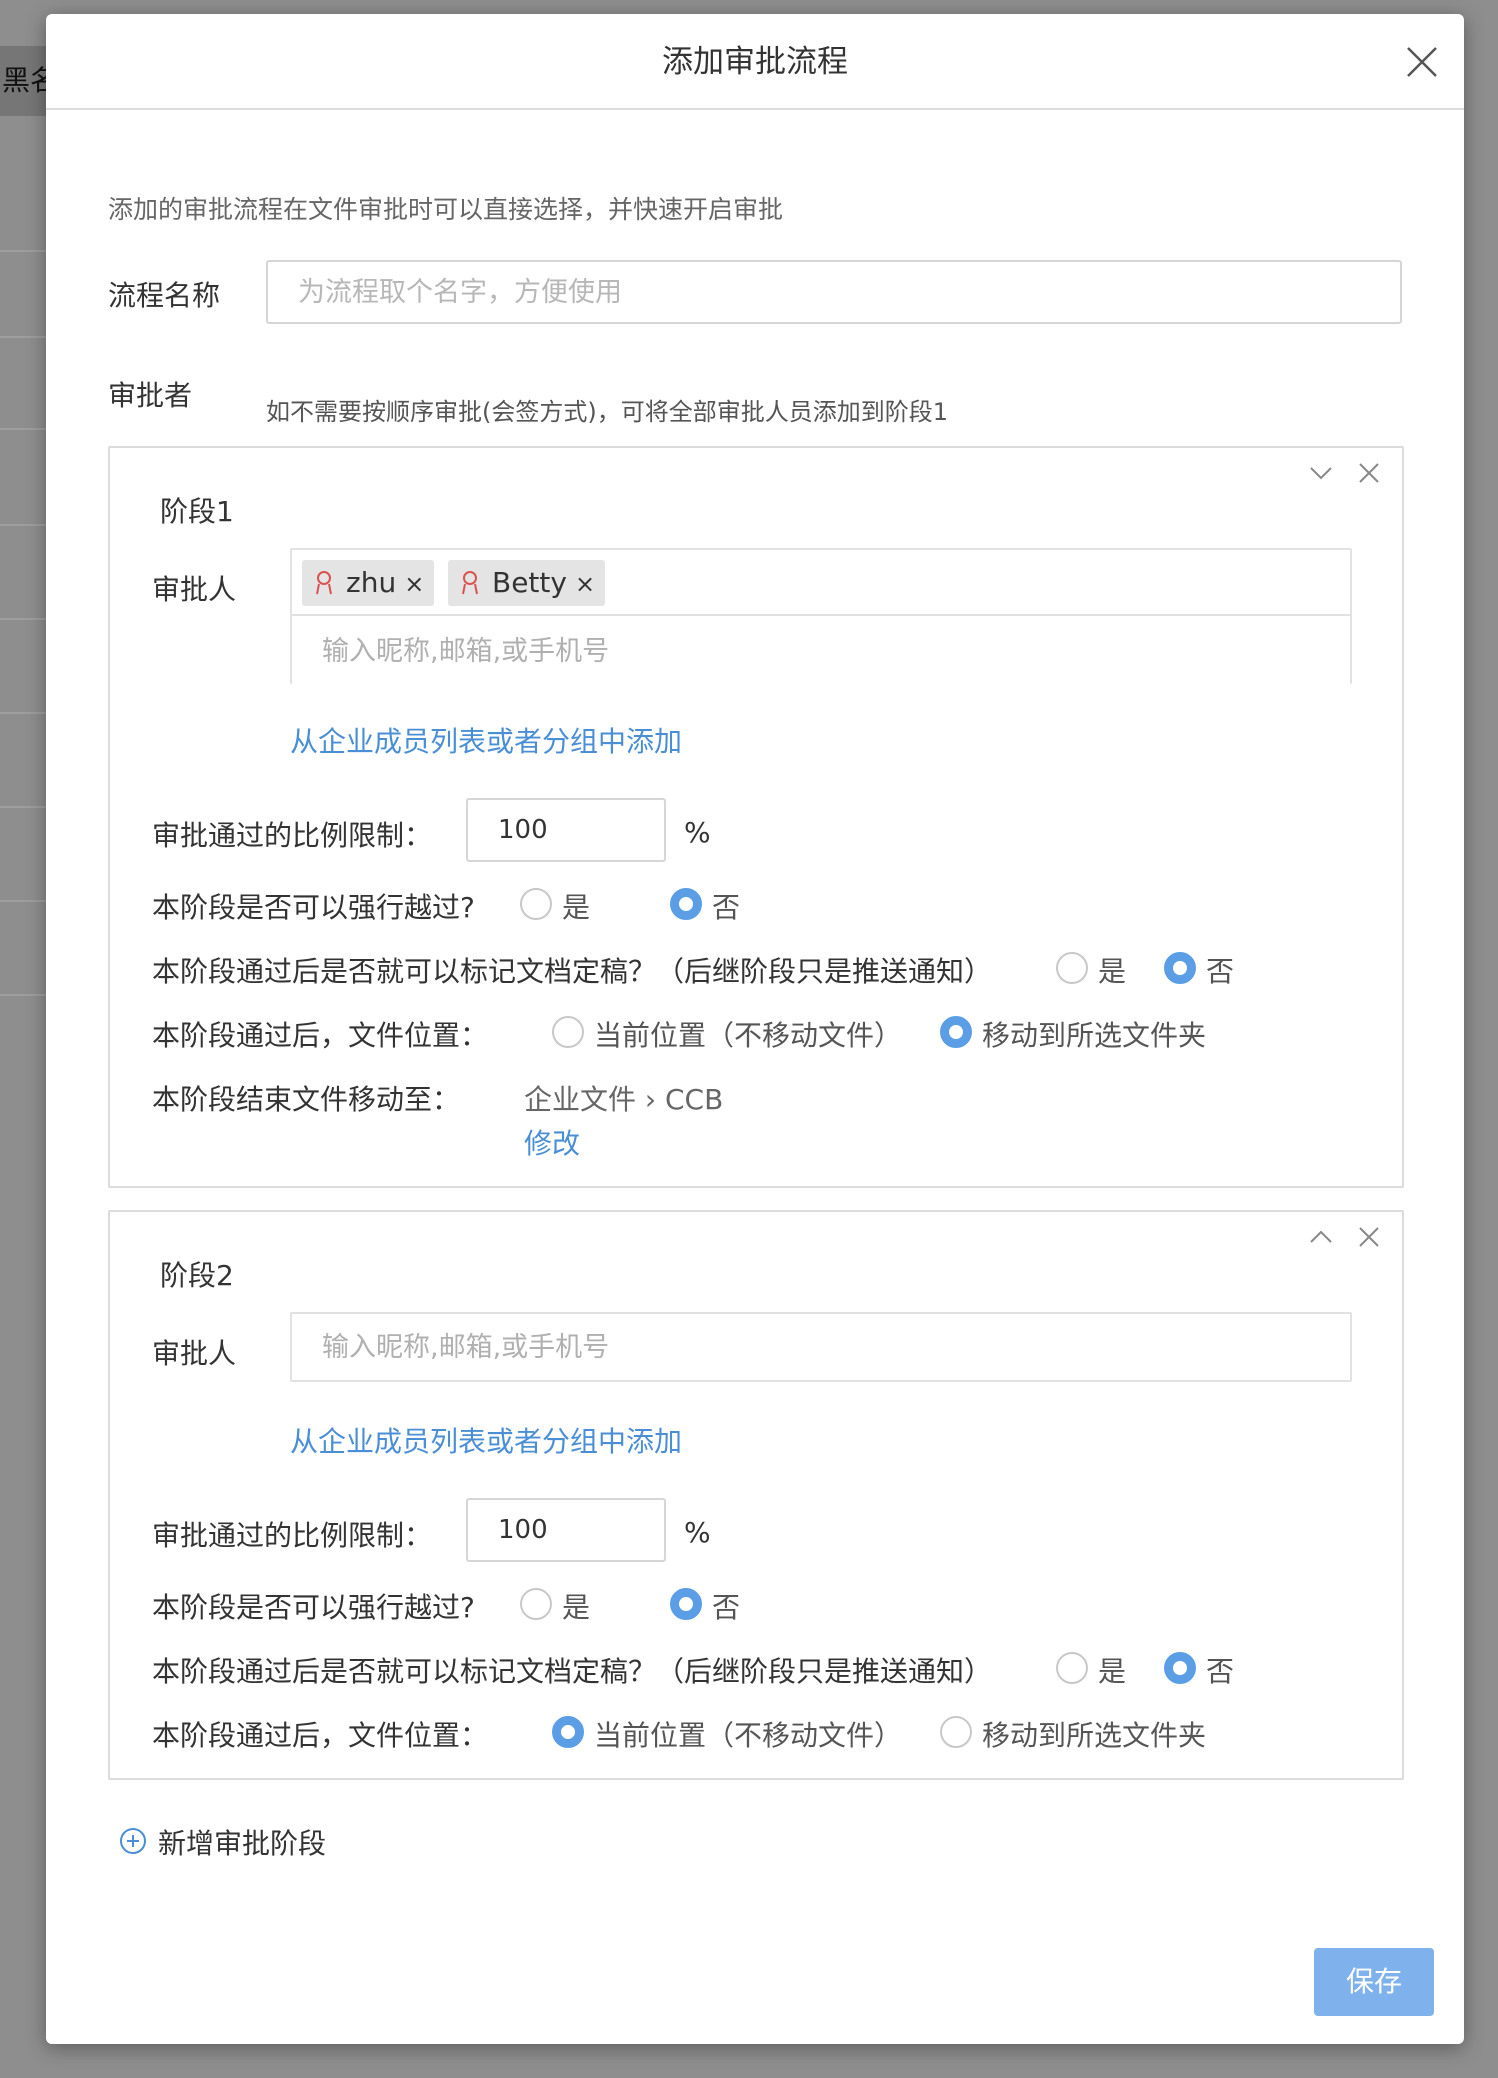  I want to click on modify-link: 修改, so click(552, 1142).